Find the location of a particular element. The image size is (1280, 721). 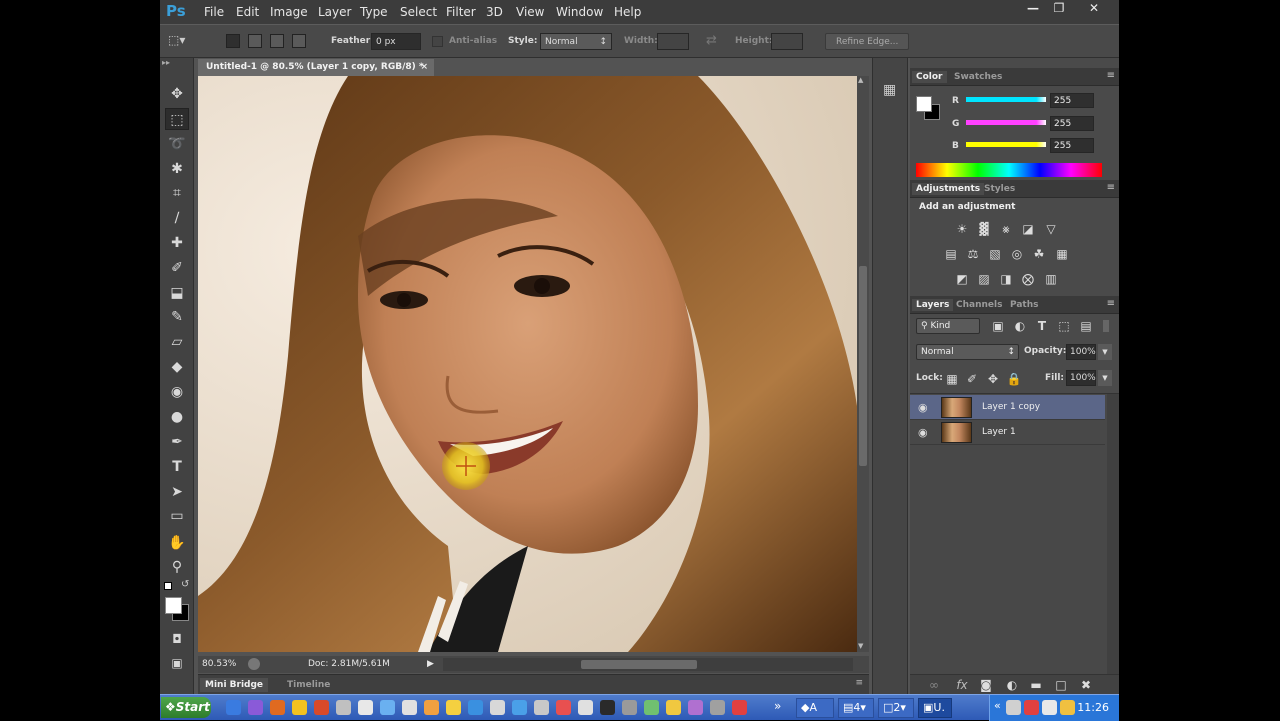

menu-filter: Filter is located at coordinates (461, 12).